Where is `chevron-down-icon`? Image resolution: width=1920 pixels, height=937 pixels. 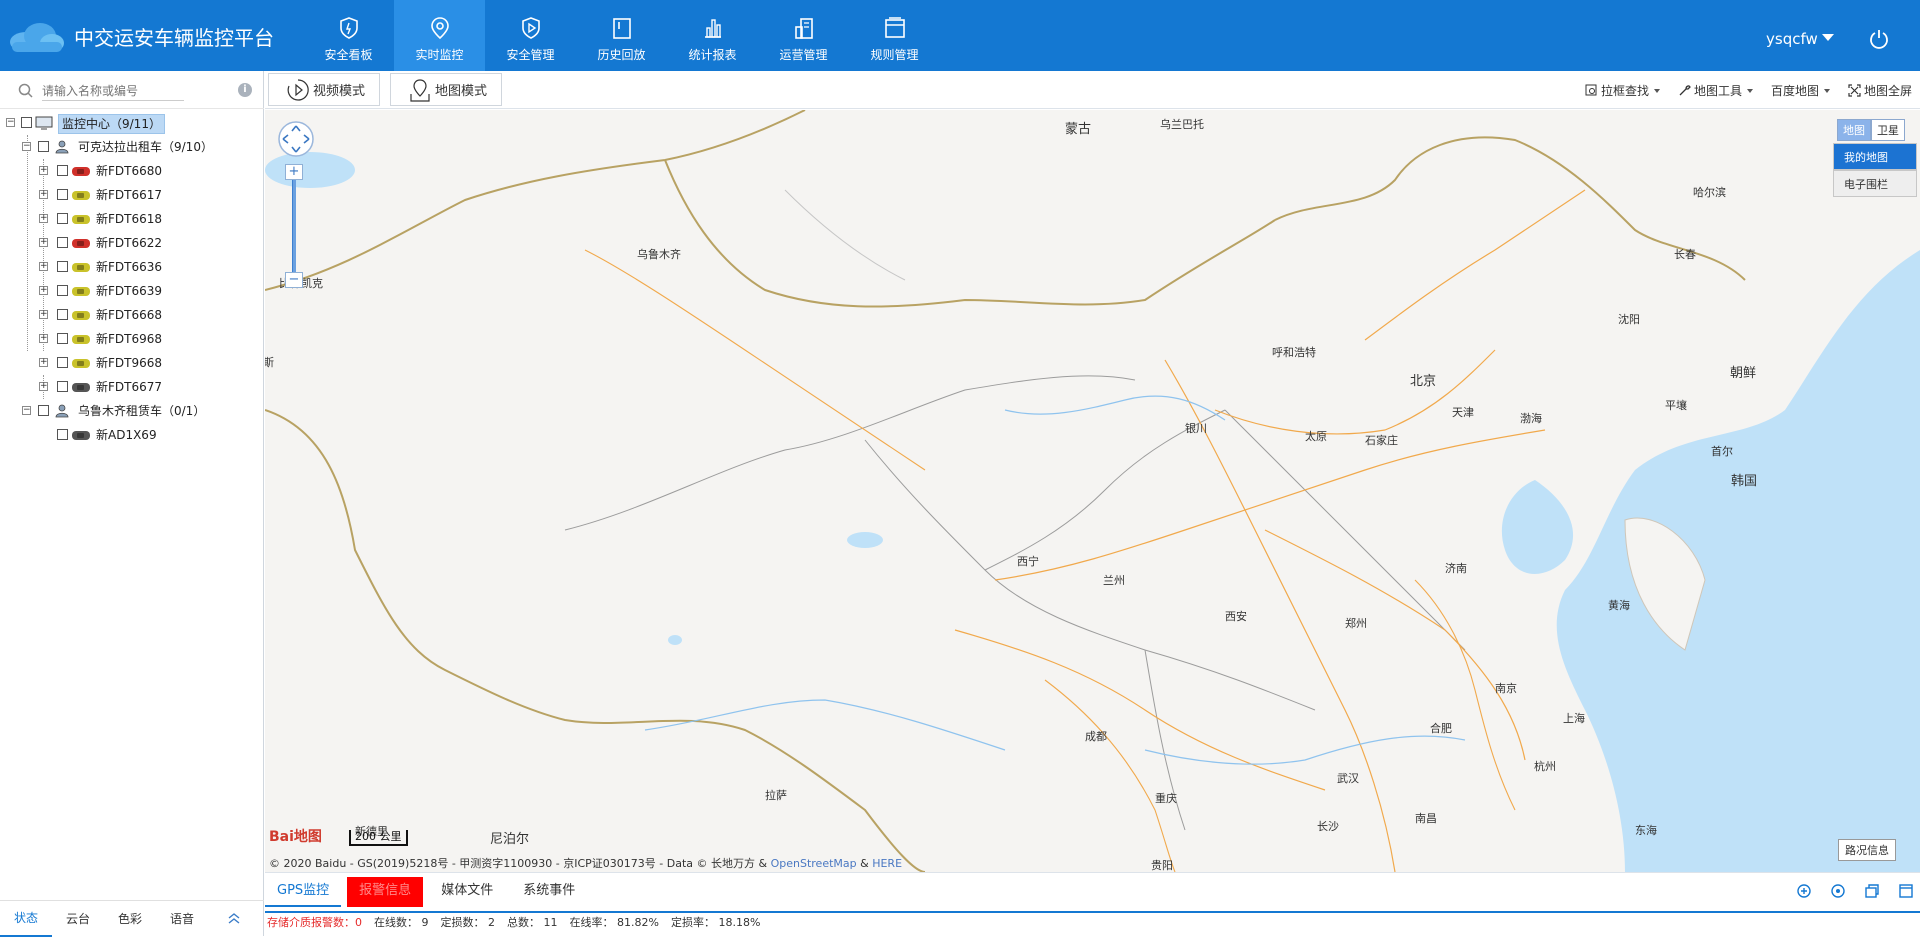 chevron-down-icon is located at coordinates (1828, 37).